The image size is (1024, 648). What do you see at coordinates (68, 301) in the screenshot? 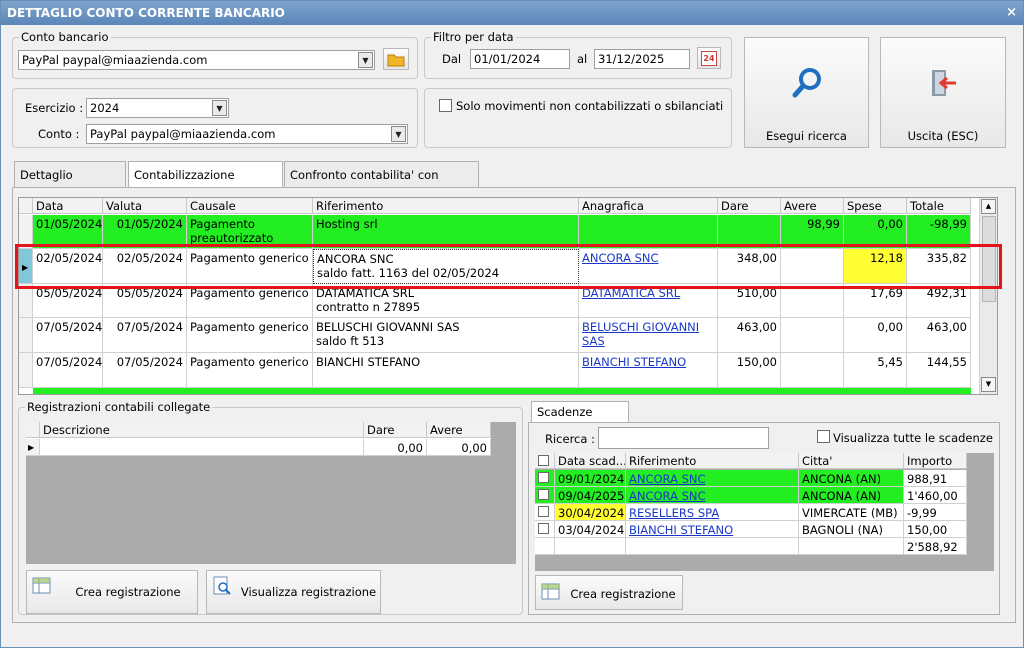
I see `cell-data: 05/05/2024` at bounding box center [68, 301].